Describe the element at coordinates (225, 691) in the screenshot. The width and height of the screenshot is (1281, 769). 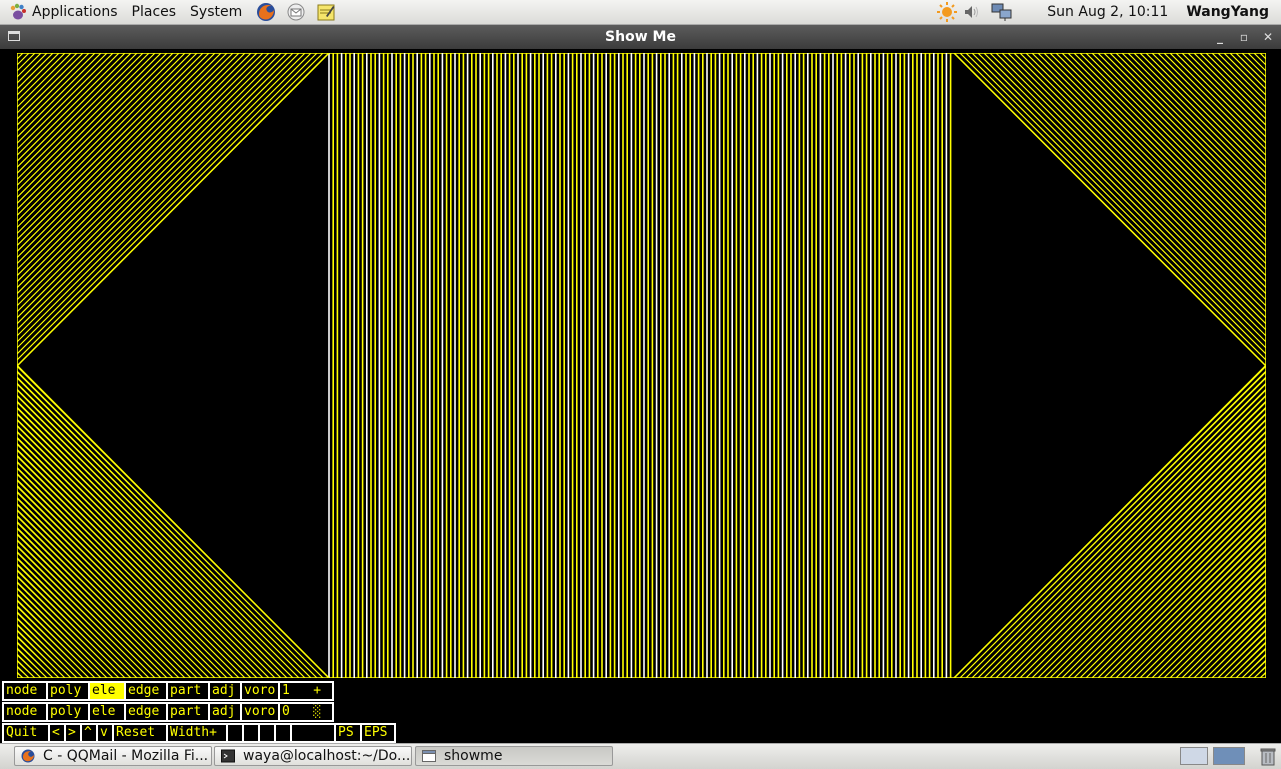
I see `showme-button-row1-5: adj` at that location.